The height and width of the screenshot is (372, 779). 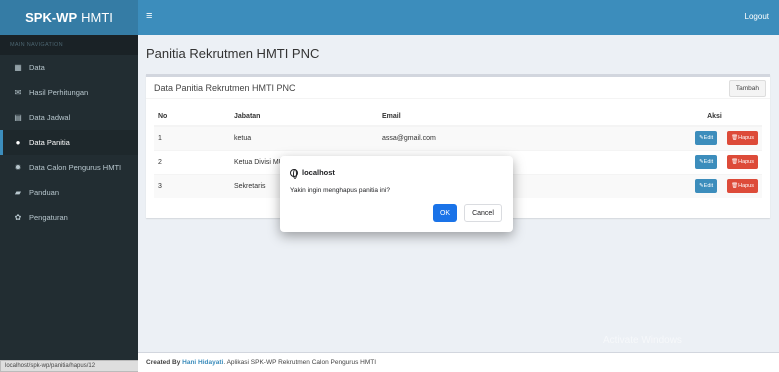 What do you see at coordinates (149, 16) in the screenshot?
I see `sidebar-toggle-icon: ≡` at bounding box center [149, 16].